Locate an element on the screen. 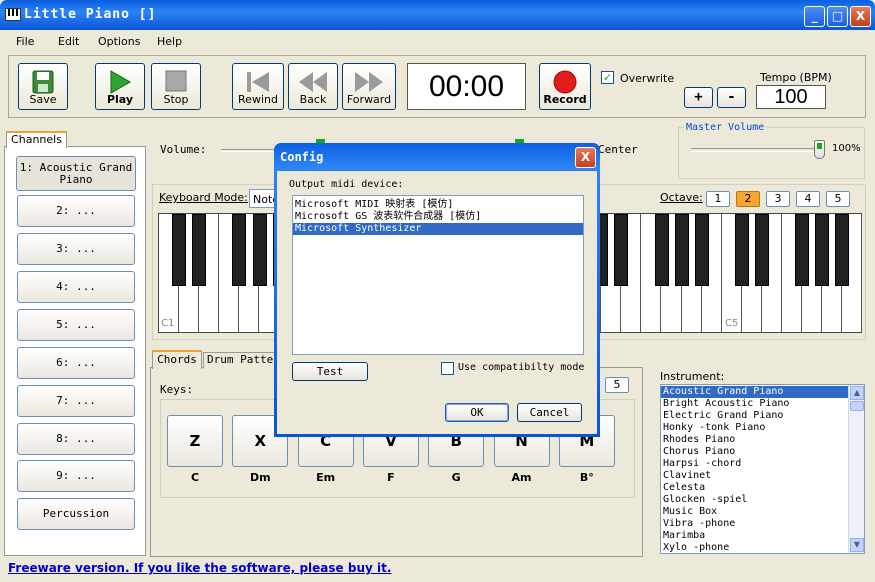  channel-button-1: 1: Acoustic Grand Piano is located at coordinates (76, 173).